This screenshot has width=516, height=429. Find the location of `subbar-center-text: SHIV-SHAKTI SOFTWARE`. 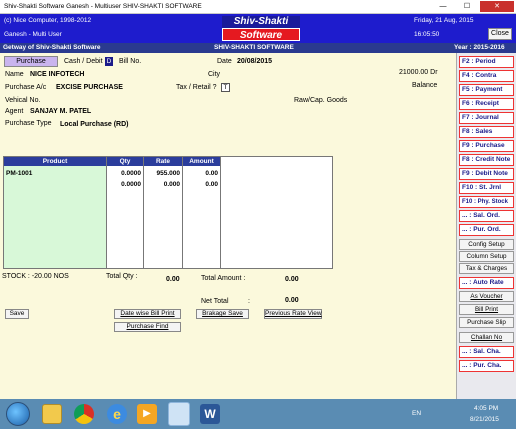

subbar-center-text: SHIV-SHAKTI SOFTWARE is located at coordinates (254, 47).